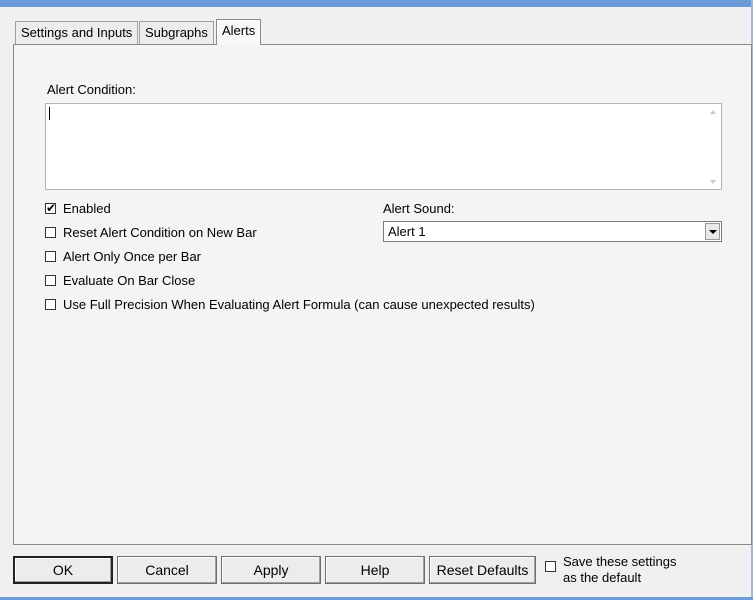 Image resolution: width=753 pixels, height=600 pixels. I want to click on evaluate-on-bar-close-checkbox, so click(50, 280).